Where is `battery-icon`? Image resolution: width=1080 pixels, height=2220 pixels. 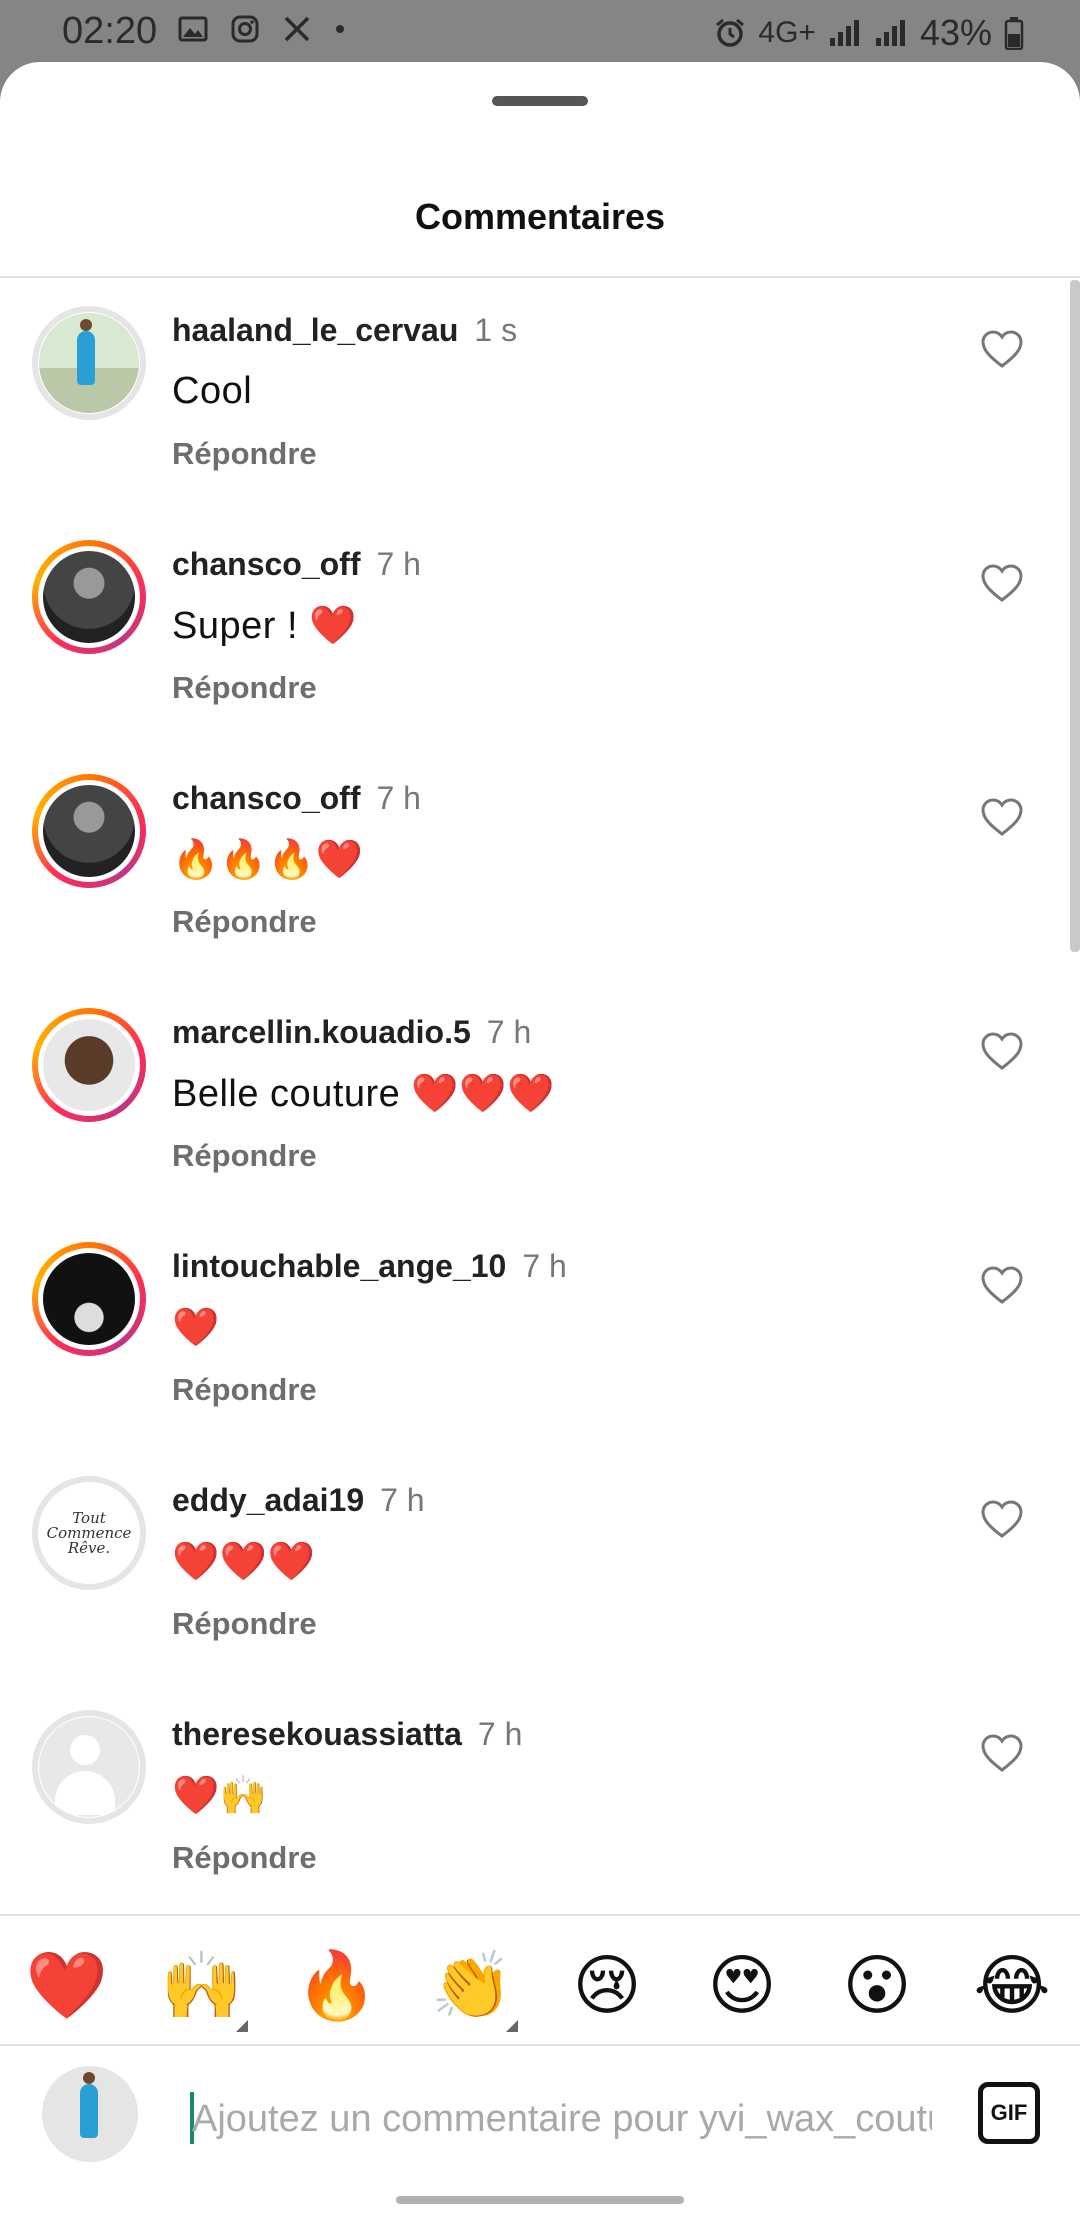 battery-icon is located at coordinates (1014, 33).